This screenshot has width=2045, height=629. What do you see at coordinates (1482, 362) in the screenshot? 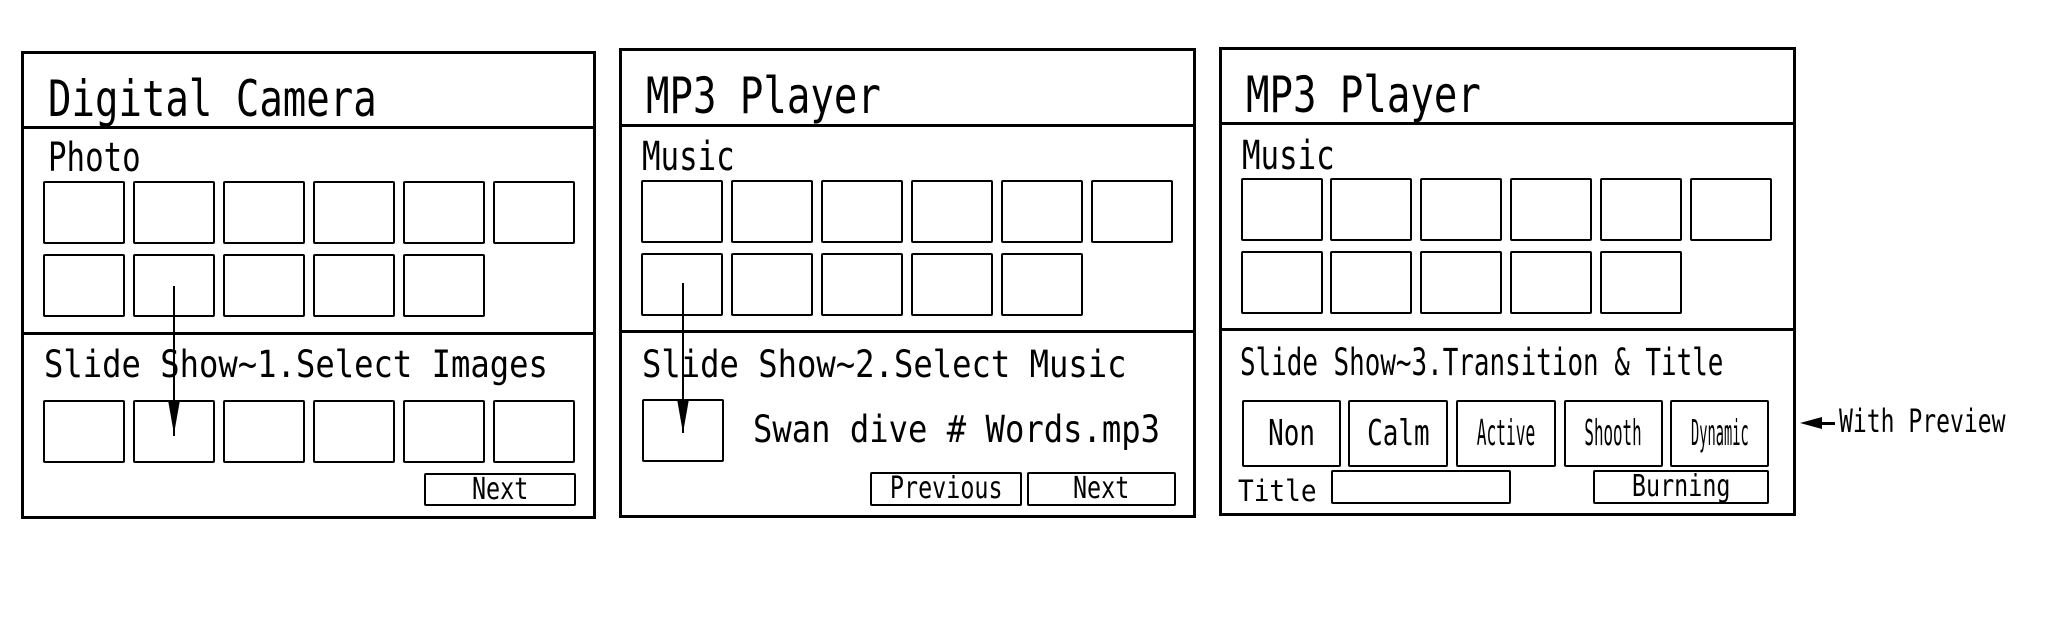
I see `step-label: Slide Show~3.Transition & Title` at bounding box center [1482, 362].